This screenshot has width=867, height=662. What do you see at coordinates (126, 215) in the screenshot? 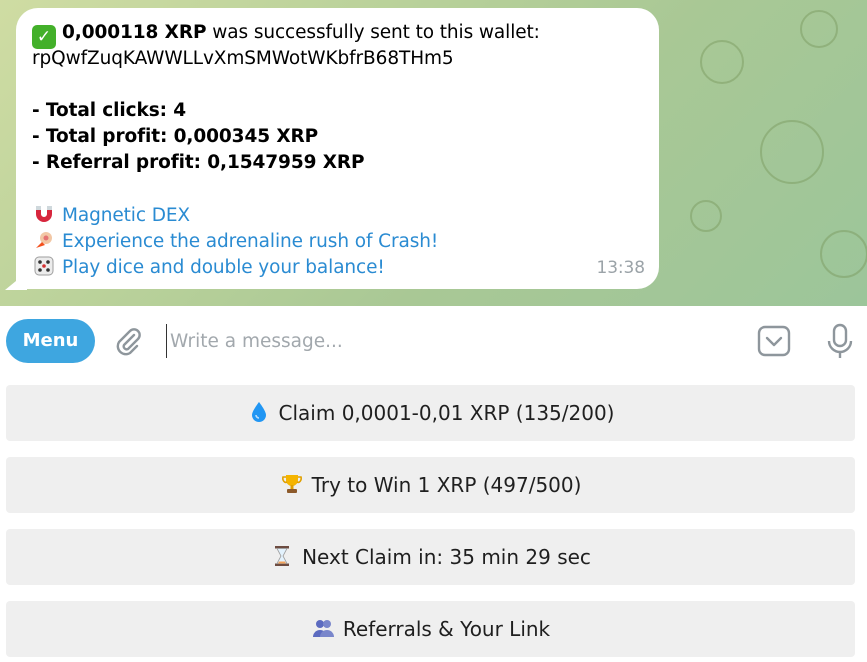
I see `magnetic-dex-link: Magnetic DEX` at bounding box center [126, 215].